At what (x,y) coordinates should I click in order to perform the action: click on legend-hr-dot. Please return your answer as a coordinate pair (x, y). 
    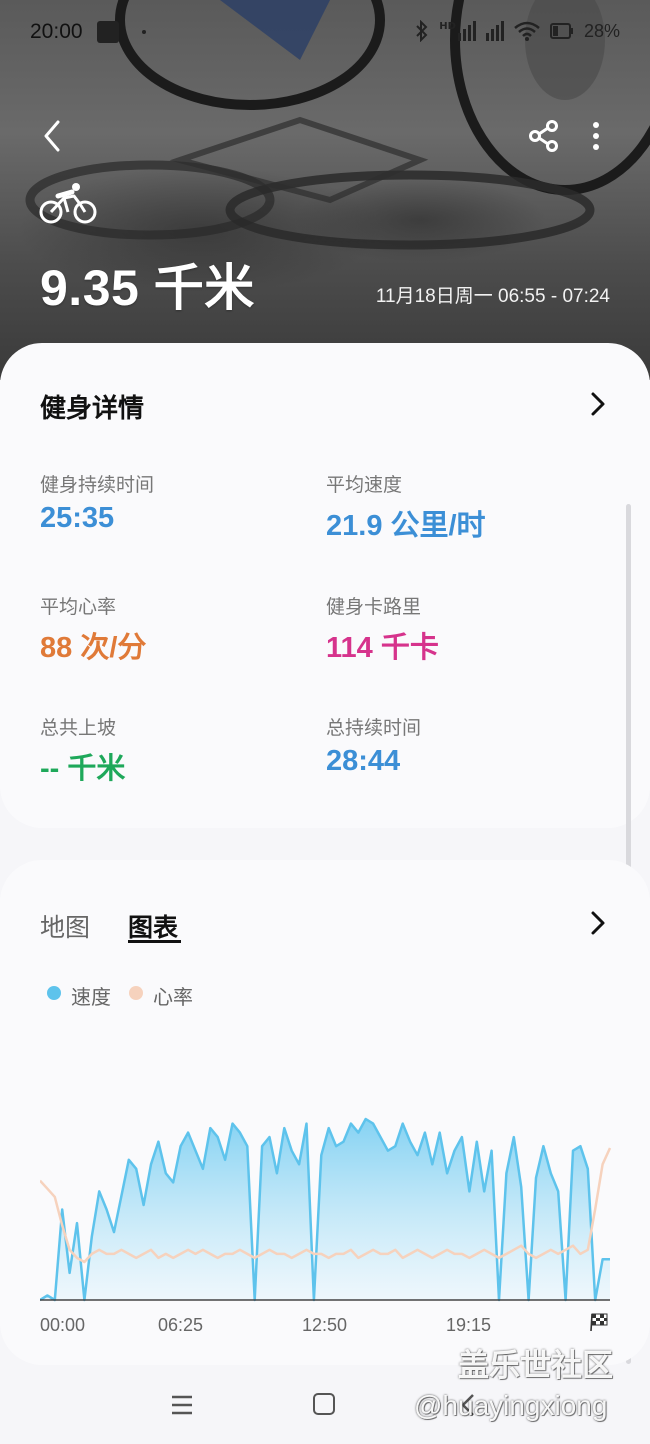
    Looking at the image, I should click on (136, 993).